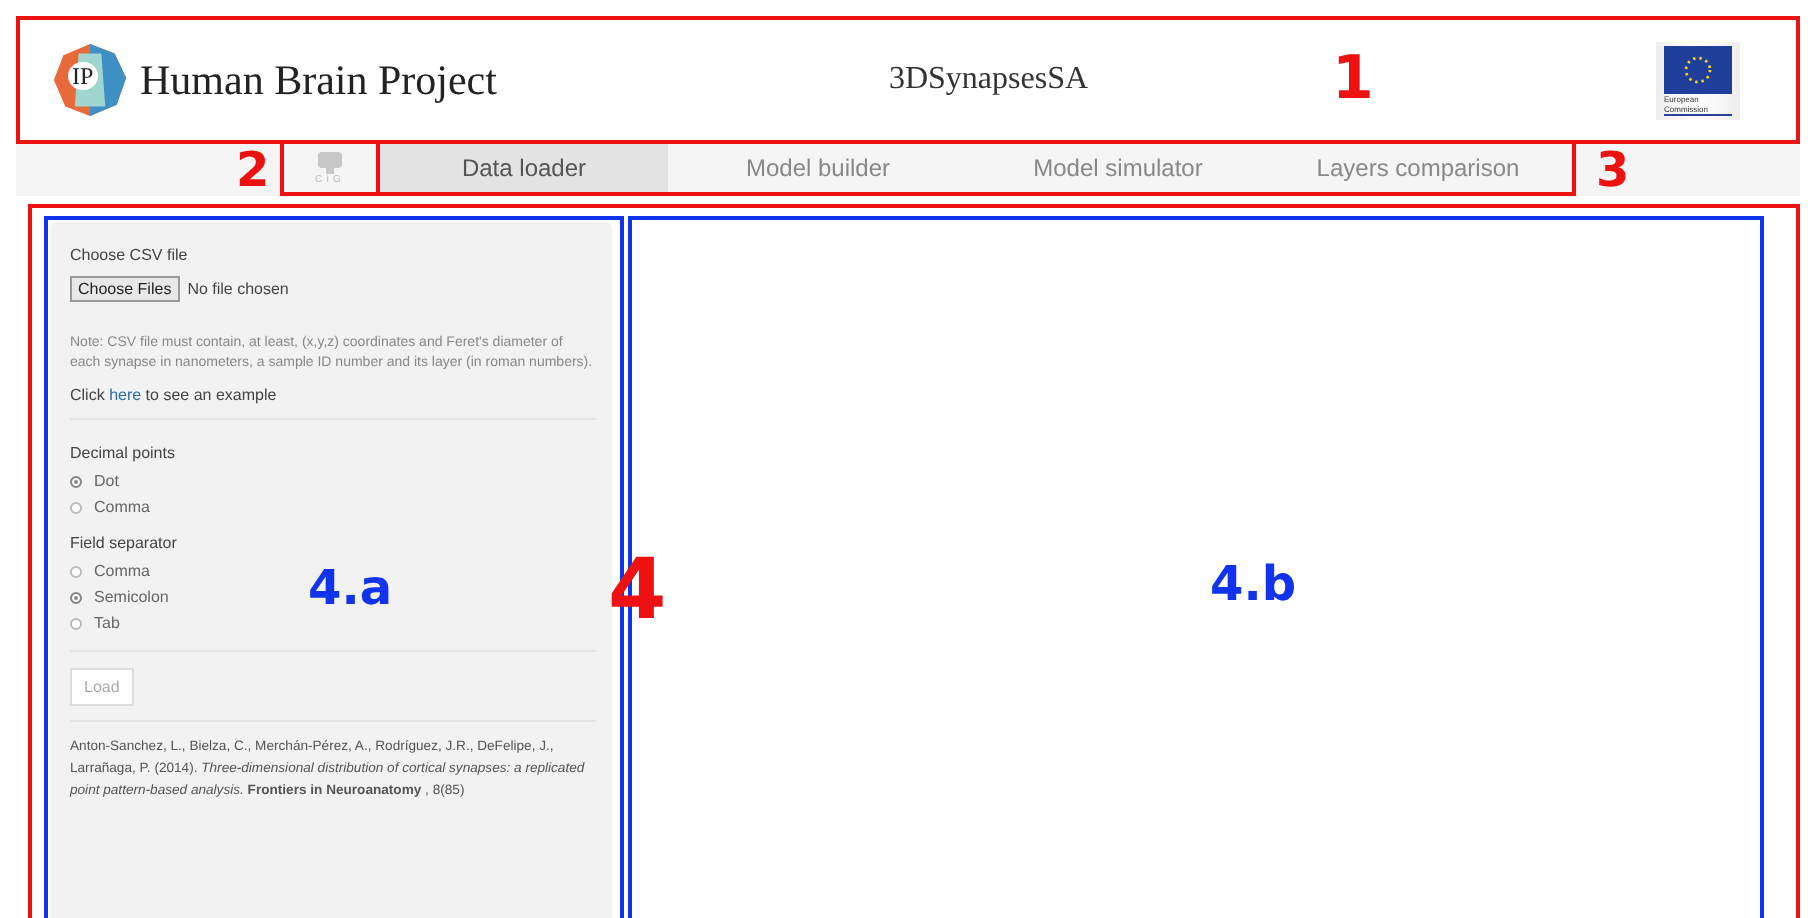 The image size is (1808, 918). What do you see at coordinates (1253, 584) in the screenshot?
I see `annotation-label: 4.b` at bounding box center [1253, 584].